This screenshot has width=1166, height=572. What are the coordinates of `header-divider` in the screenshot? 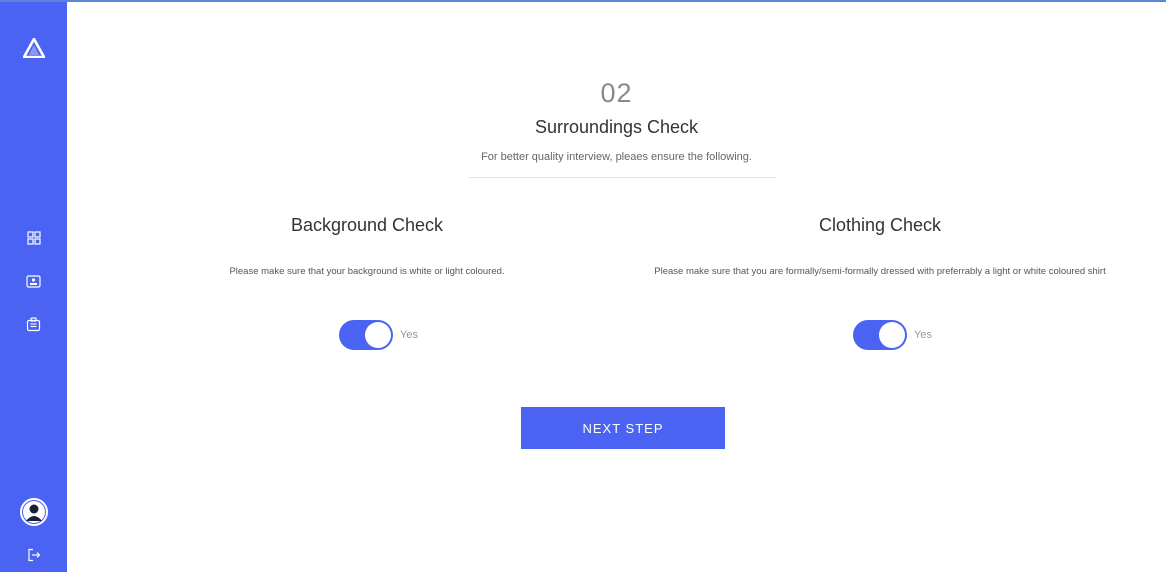 It's located at (622, 177).